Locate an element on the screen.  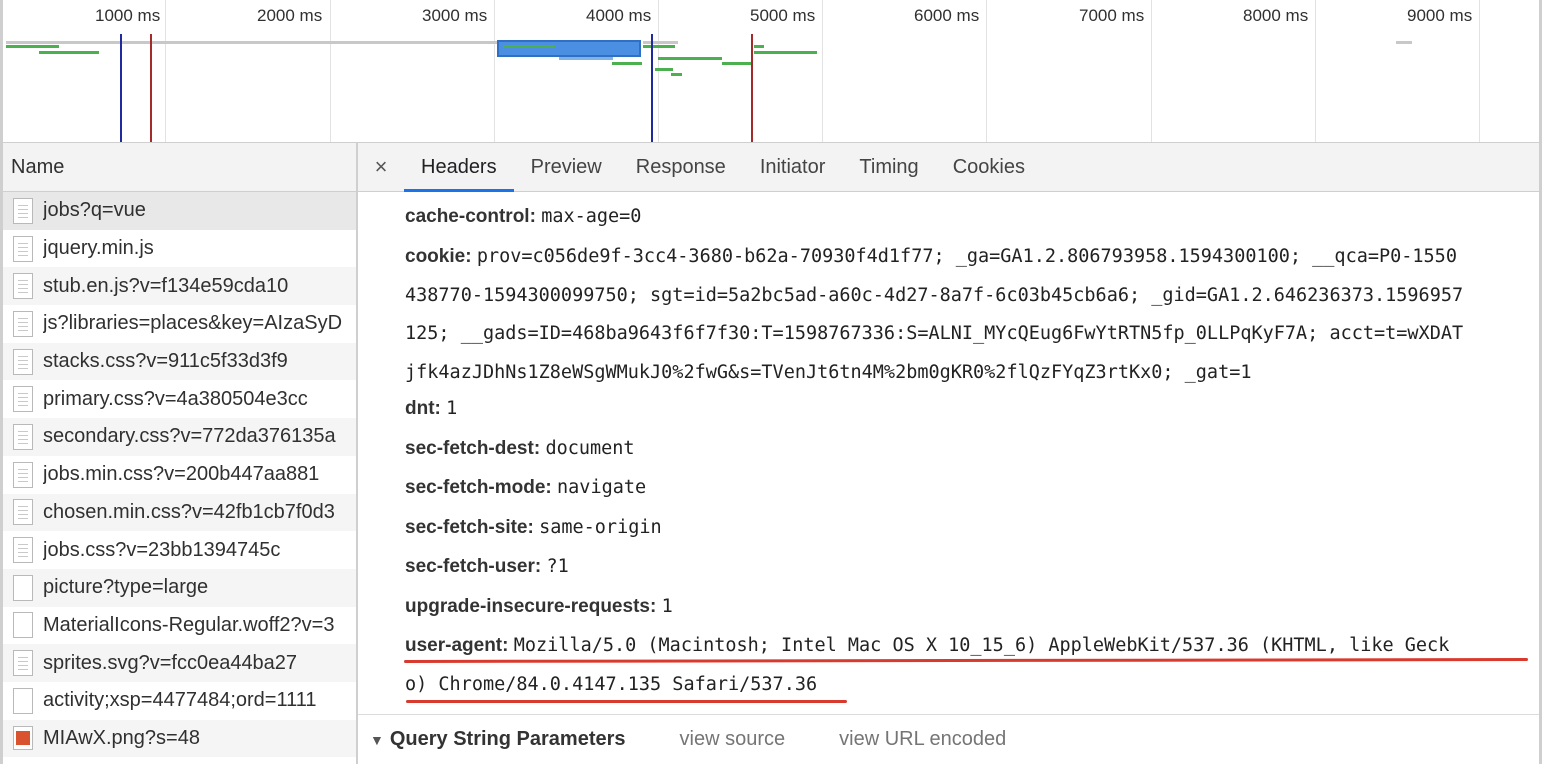
header-row-dnt: dnt: 1 is located at coordinates (431, 409).